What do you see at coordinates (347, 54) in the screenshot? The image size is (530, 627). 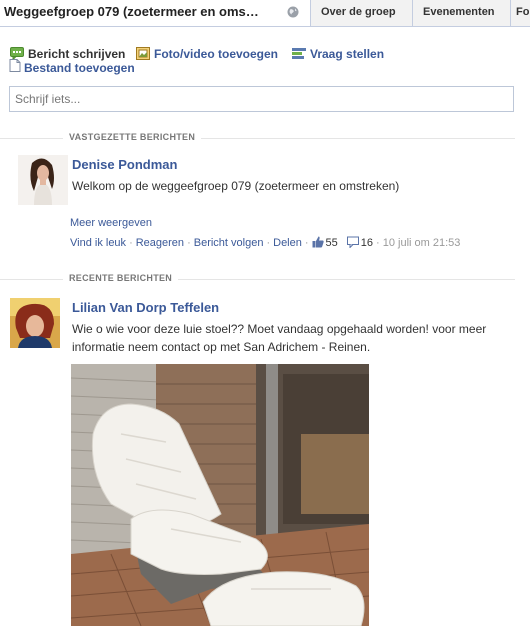 I see `ask-question-label: Vraag stellen` at bounding box center [347, 54].